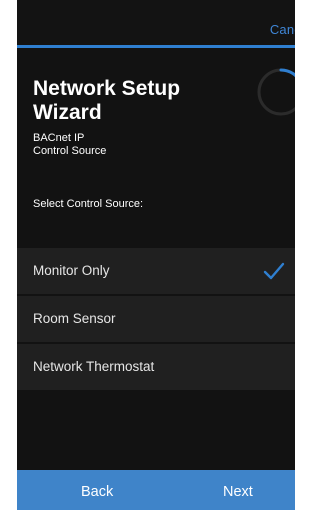 The height and width of the screenshot is (510, 320). Describe the element at coordinates (282, 29) in the screenshot. I see `cancel-button: Canc` at that location.